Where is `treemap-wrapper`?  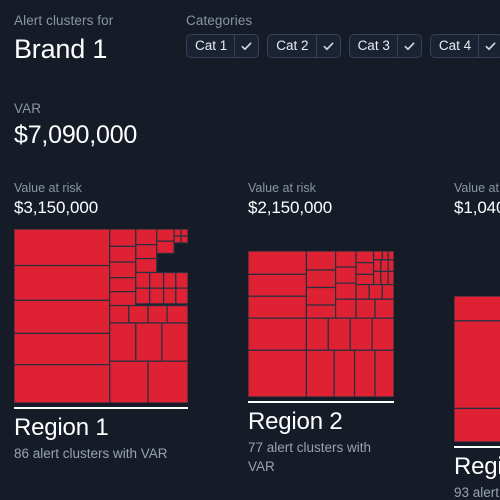
treemap-wrapper is located at coordinates (477, 369).